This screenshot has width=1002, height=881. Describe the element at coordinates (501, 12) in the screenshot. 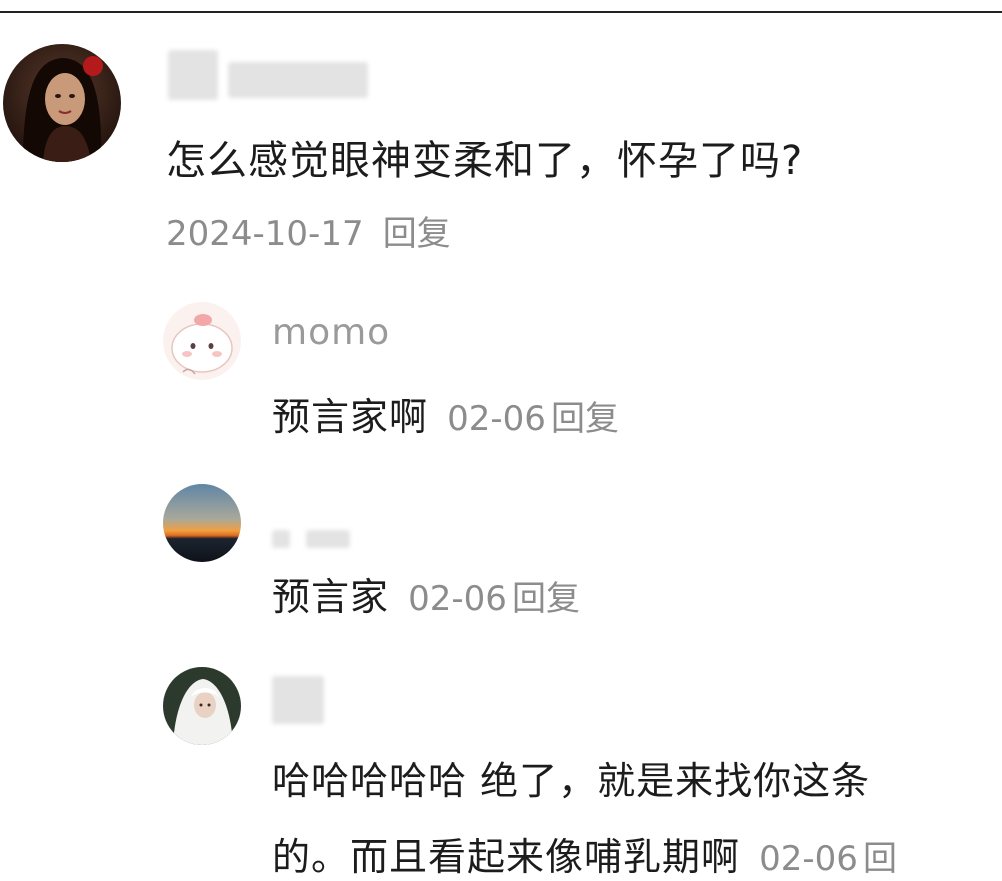

I see `top-divider` at that location.